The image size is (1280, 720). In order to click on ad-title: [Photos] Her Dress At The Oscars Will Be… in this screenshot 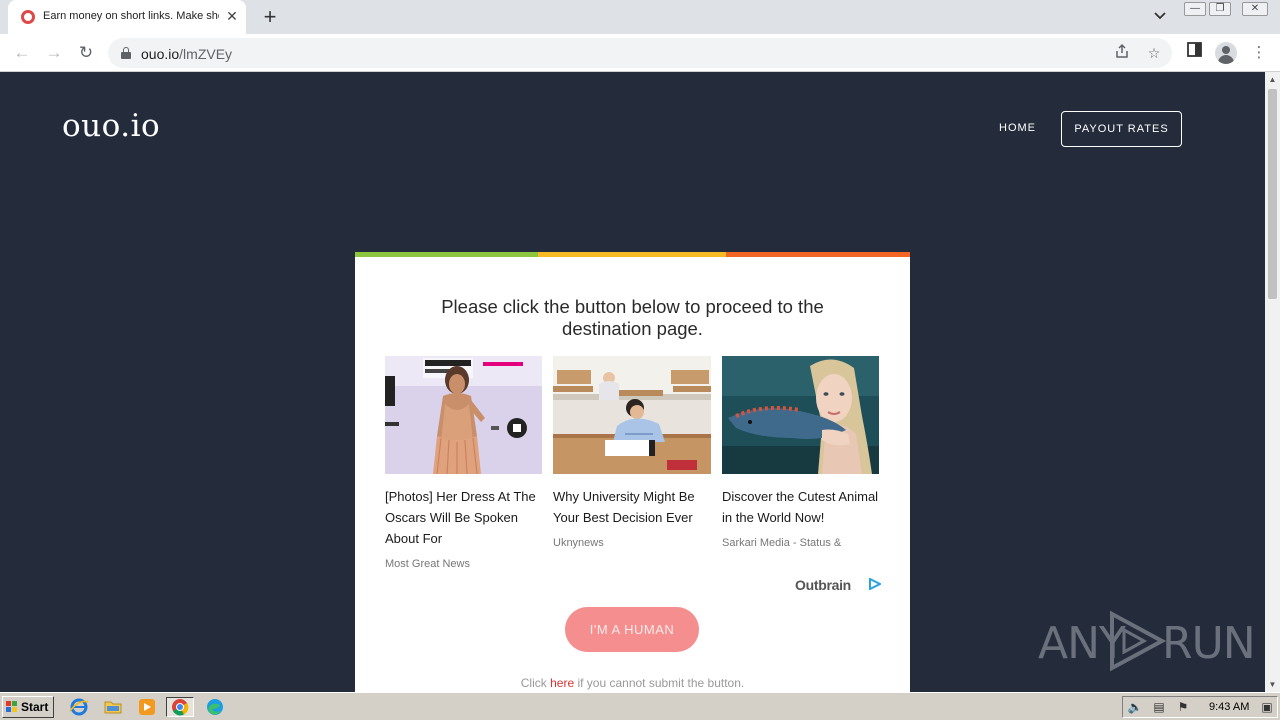, I will do `click(465, 517)`.